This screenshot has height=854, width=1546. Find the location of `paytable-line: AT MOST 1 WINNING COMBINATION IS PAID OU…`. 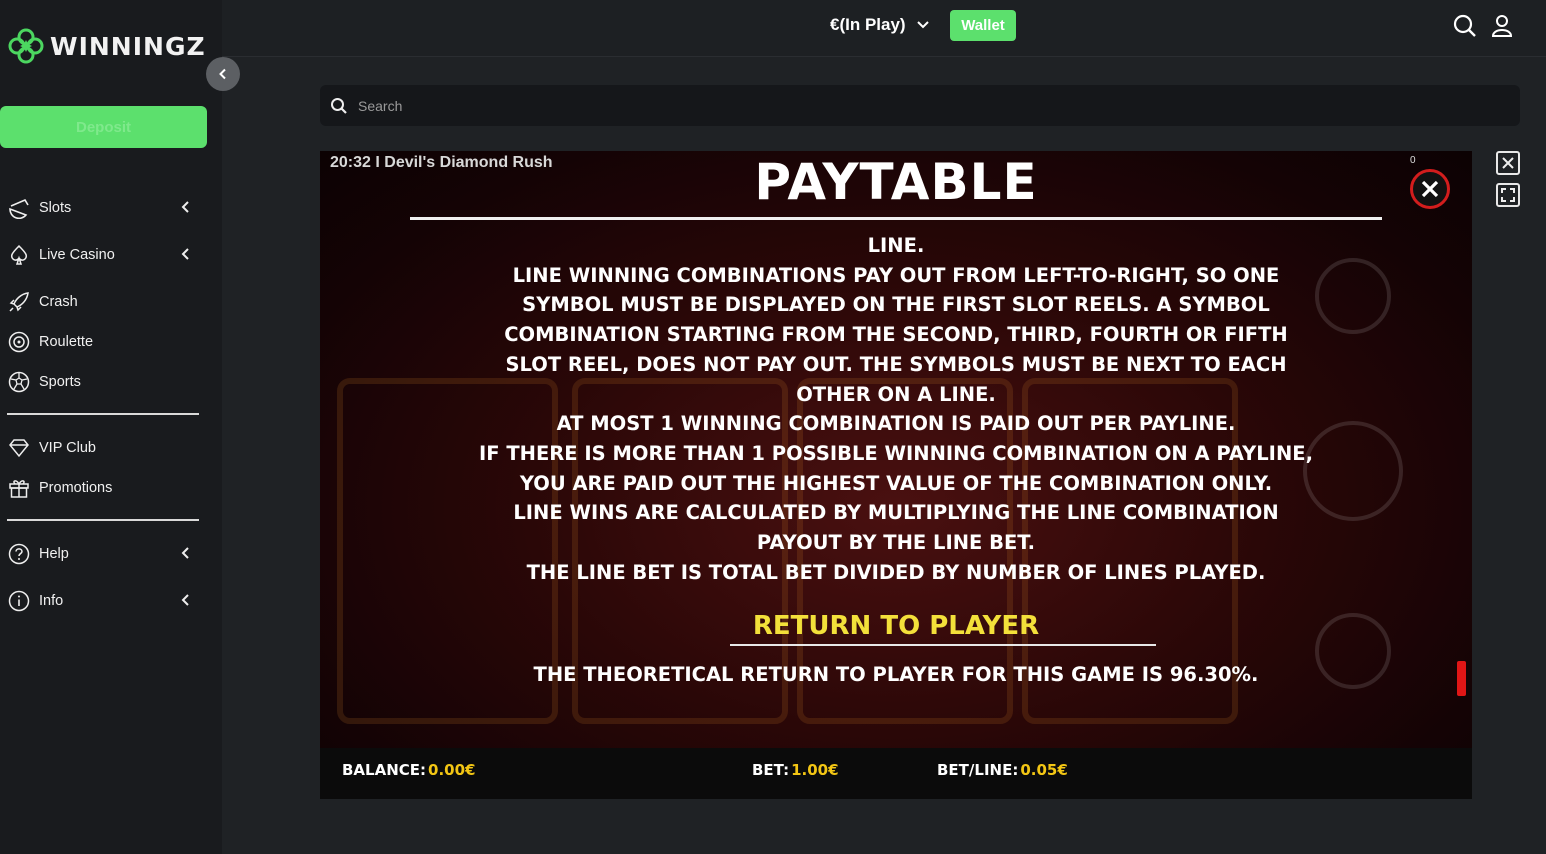

paytable-line: AT MOST 1 WINNING COMBINATION IS PAID OU… is located at coordinates (896, 424).